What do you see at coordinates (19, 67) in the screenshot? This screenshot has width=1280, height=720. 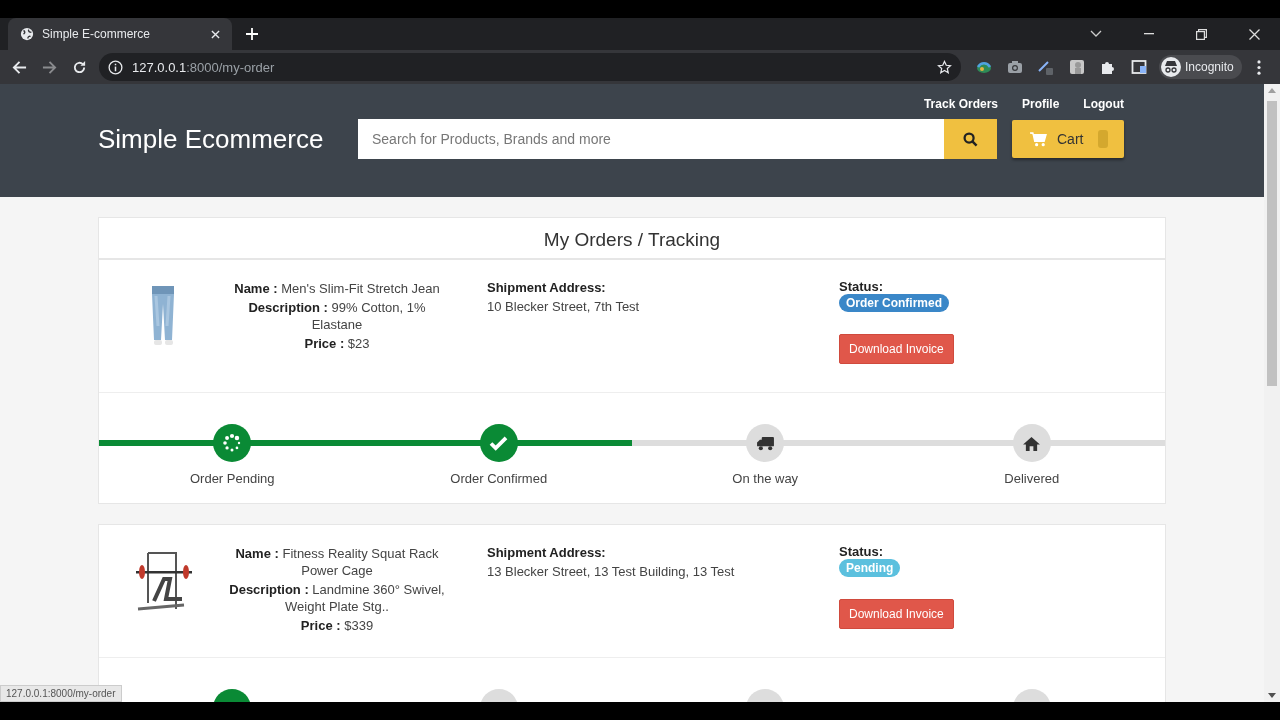 I see `back-icon` at bounding box center [19, 67].